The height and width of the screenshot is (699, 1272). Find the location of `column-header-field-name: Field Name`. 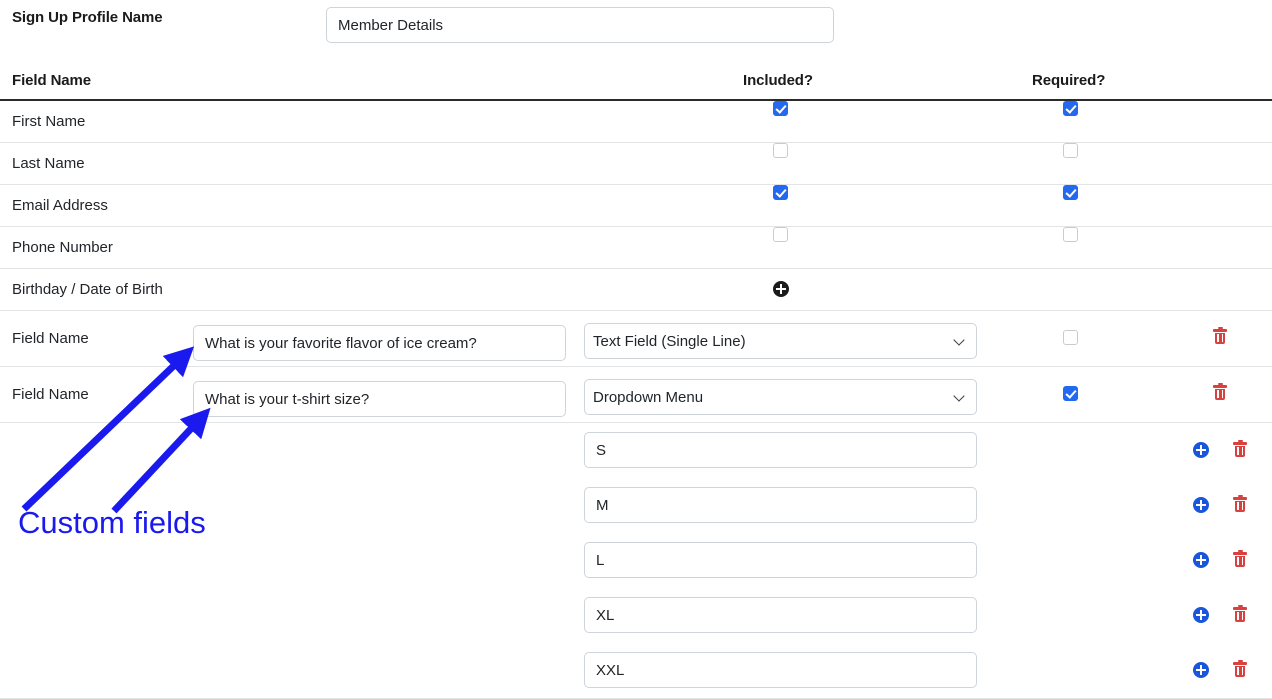

column-header-field-name: Field Name is located at coordinates (52, 80).